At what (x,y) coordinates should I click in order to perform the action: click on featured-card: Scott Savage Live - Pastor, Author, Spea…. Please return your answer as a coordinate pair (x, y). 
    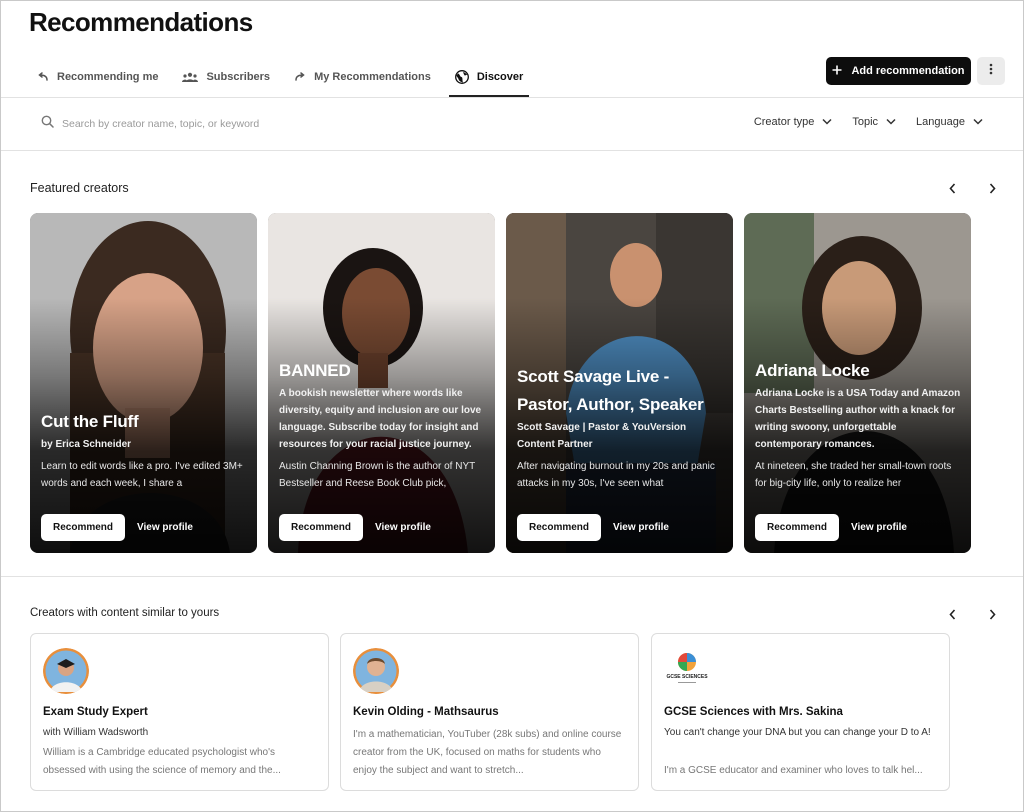
    Looking at the image, I should click on (619, 383).